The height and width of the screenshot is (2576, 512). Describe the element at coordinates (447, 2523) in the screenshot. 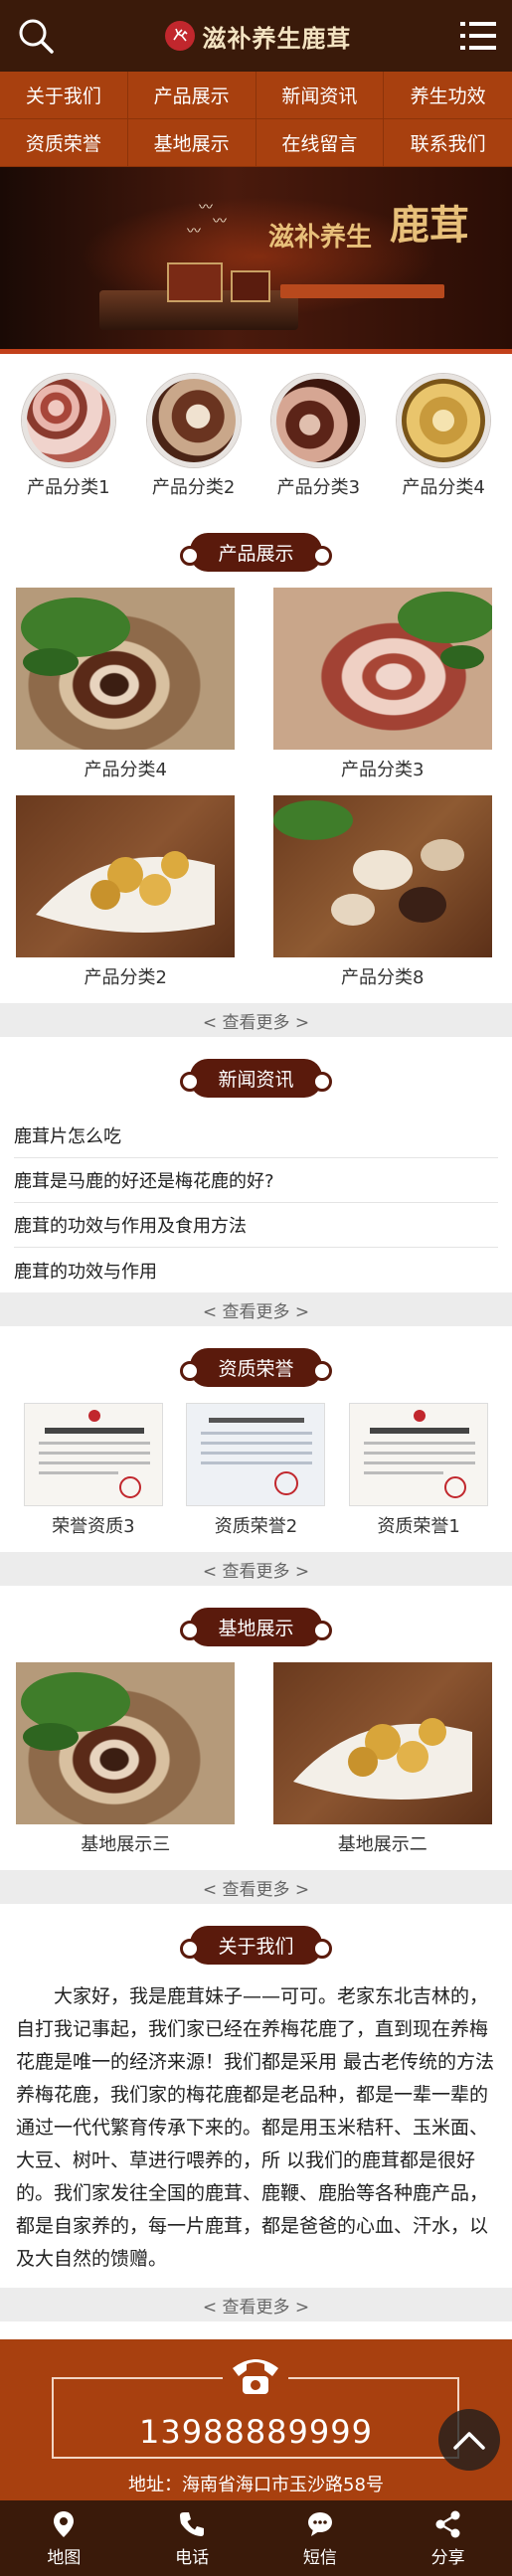

I see `share-icon` at that location.